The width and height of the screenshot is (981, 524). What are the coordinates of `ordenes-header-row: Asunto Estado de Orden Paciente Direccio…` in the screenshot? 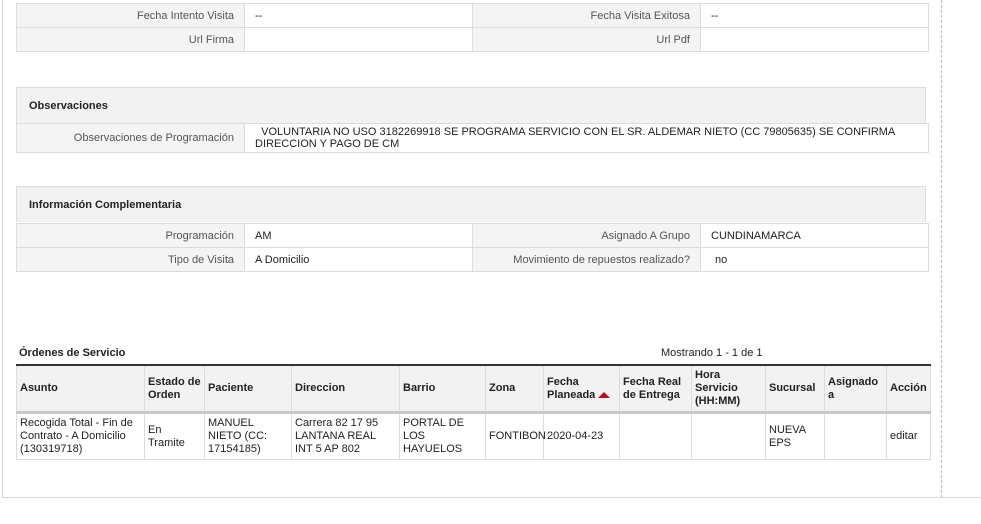 It's located at (473, 389).